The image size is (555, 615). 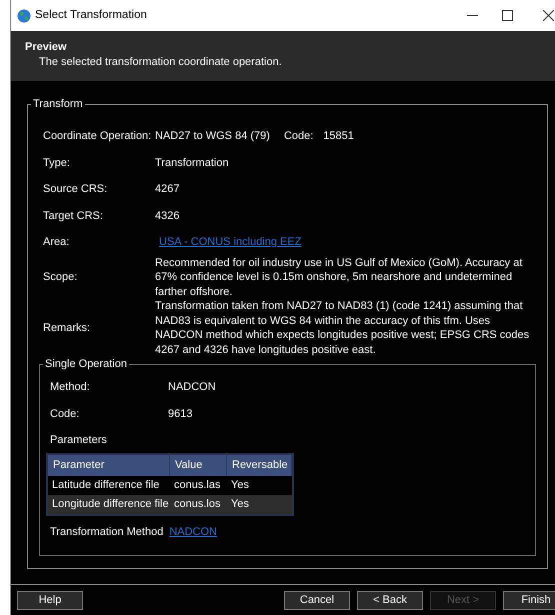 I want to click on field-label: Type:, so click(x=57, y=163).